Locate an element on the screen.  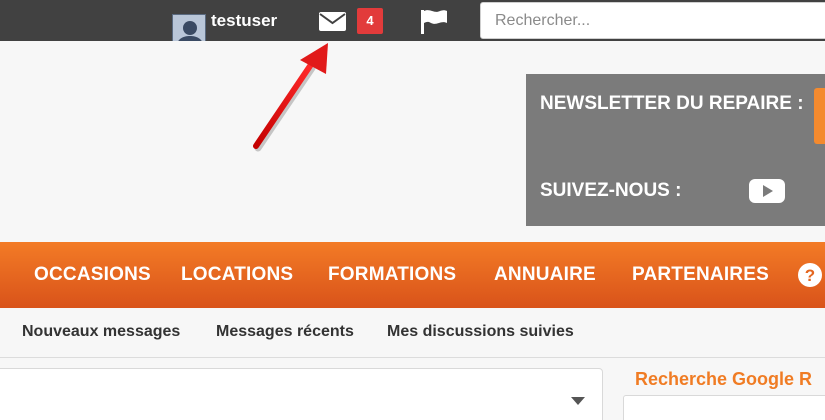
username-link: testuser is located at coordinates (244, 21).